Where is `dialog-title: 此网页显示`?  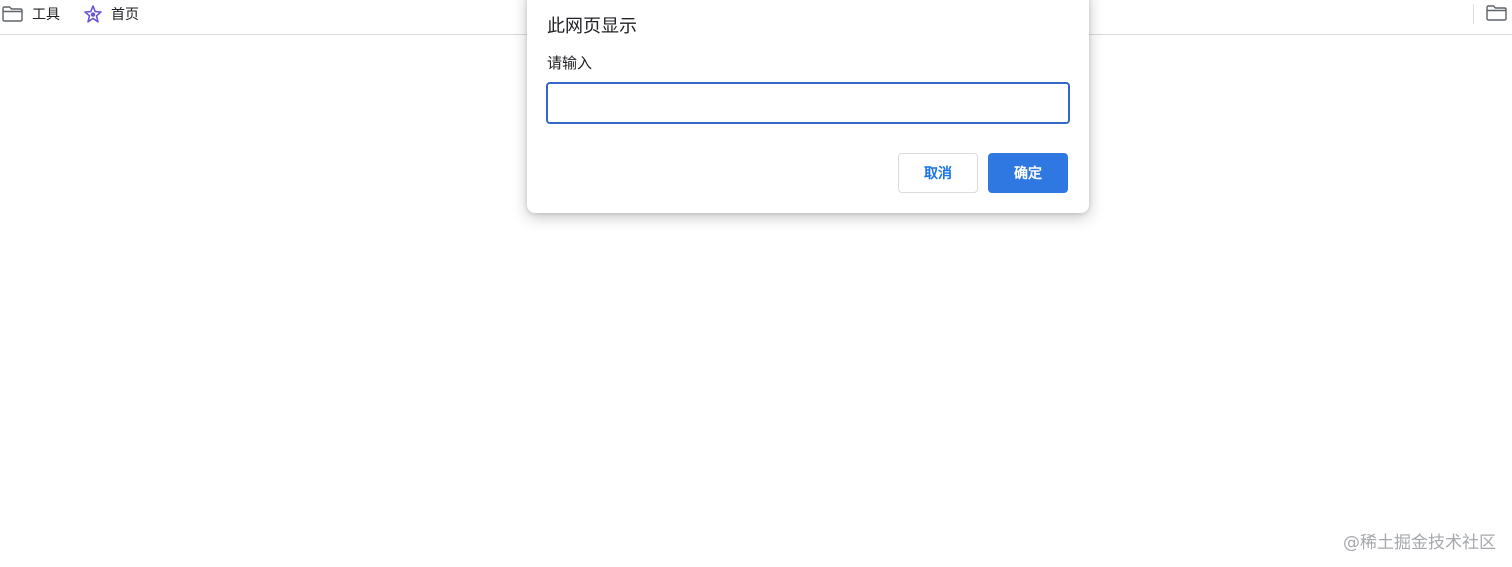 dialog-title: 此网页显示 is located at coordinates (592, 26).